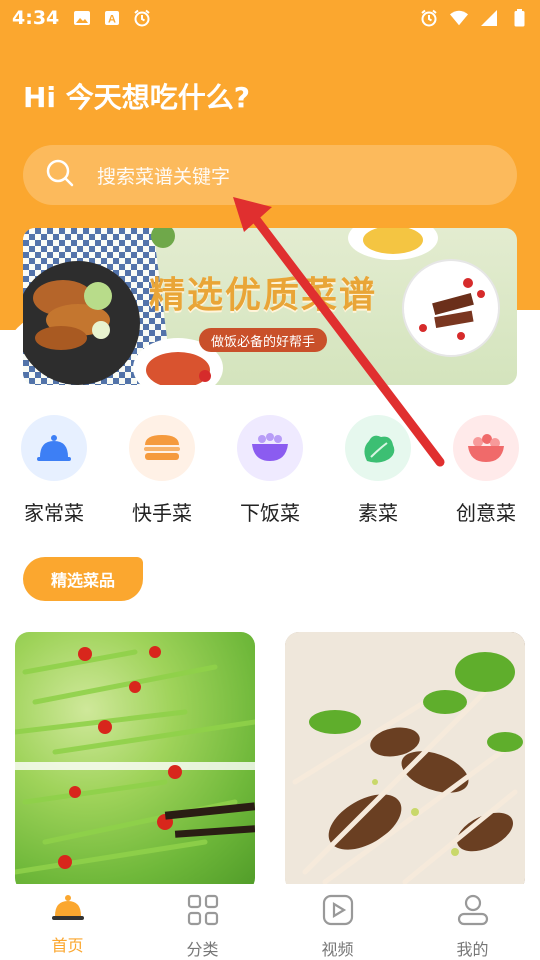  I want to click on promo-banner: 精选优质菜谱 做饭必备的好帮手, so click(270, 306).